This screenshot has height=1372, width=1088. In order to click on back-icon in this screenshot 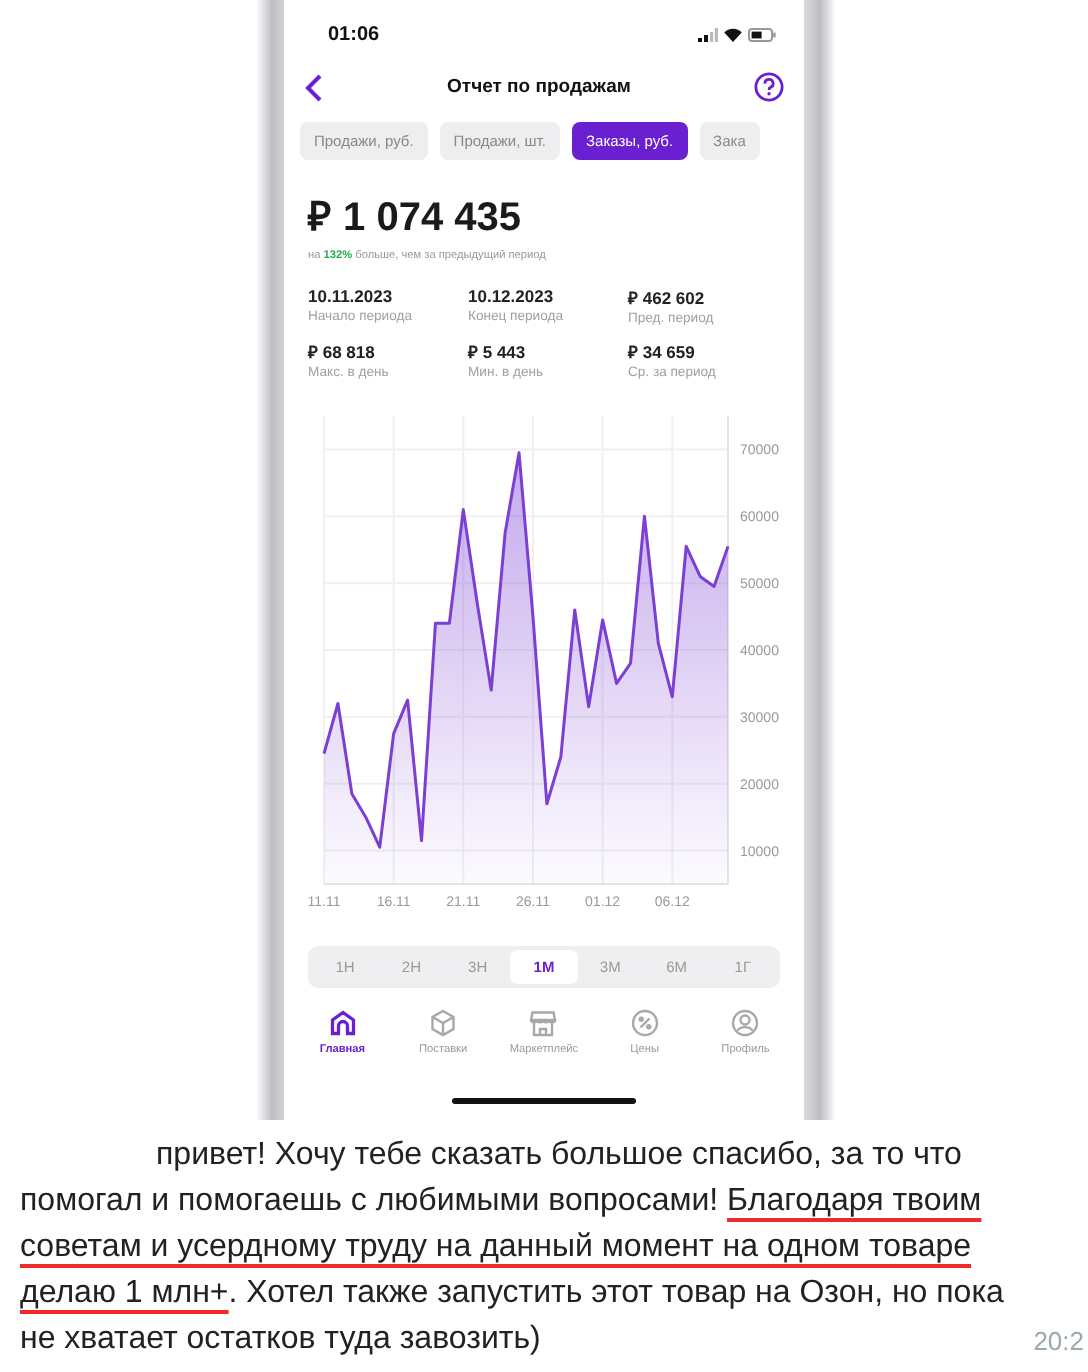, I will do `click(314, 87)`.